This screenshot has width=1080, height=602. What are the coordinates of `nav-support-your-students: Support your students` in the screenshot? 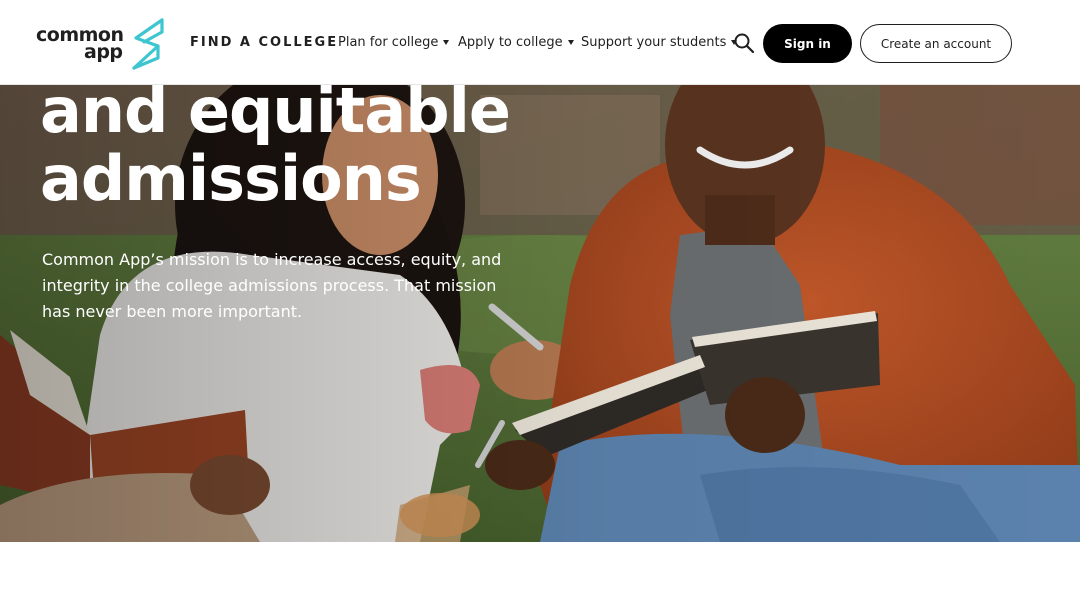 It's located at (659, 42).